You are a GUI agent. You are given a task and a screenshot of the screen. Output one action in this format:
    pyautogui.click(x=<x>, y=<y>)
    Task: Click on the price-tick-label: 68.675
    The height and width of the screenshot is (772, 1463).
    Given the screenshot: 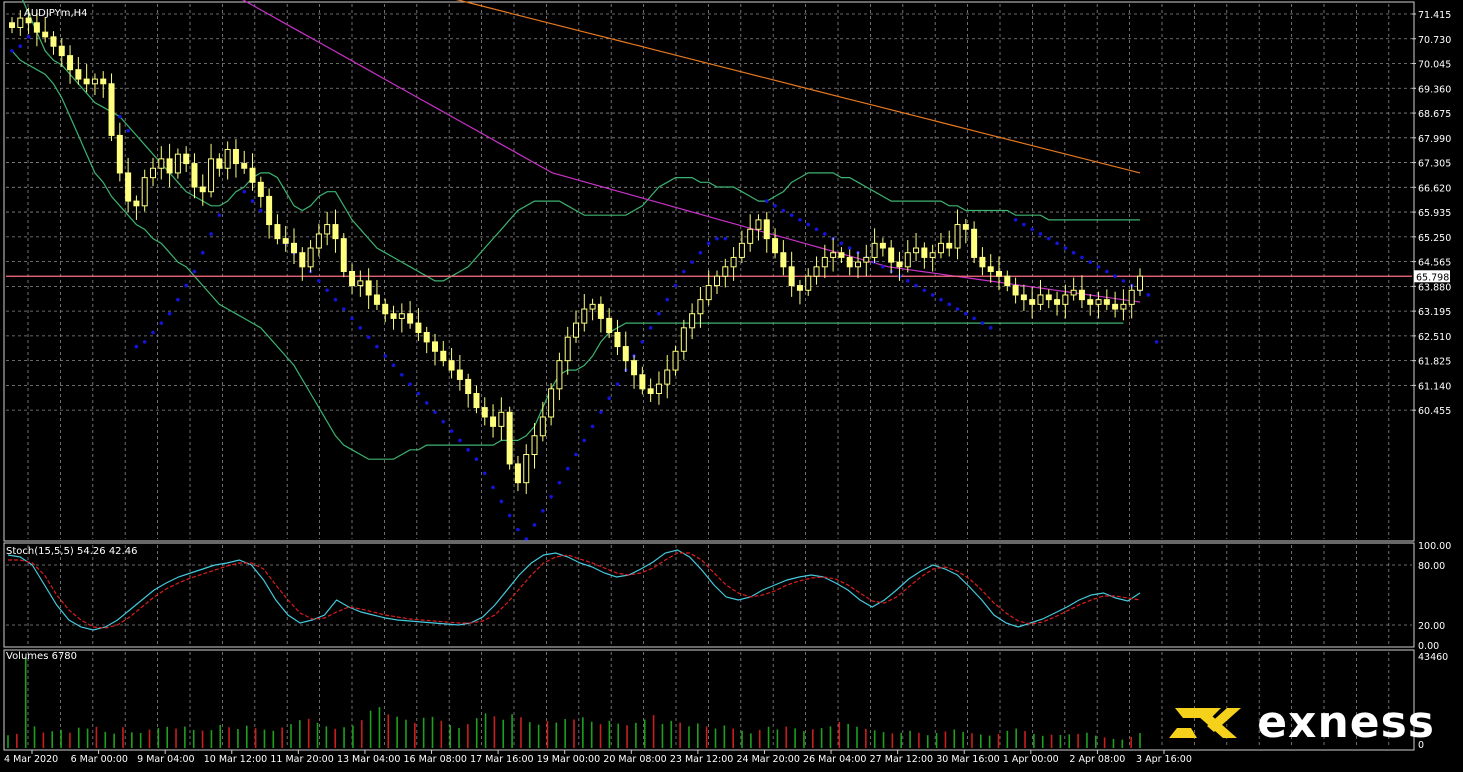 What is the action you would take?
    pyautogui.click(x=1434, y=114)
    